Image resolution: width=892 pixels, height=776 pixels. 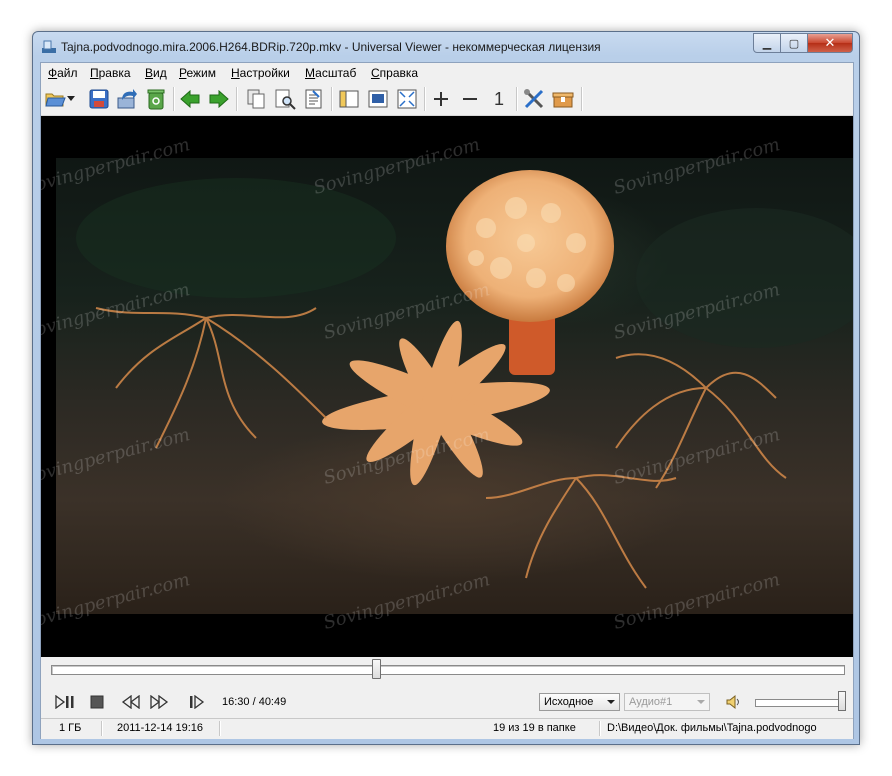 What do you see at coordinates (499, 99) in the screenshot?
I see `actual-size-icon: 1` at bounding box center [499, 99].